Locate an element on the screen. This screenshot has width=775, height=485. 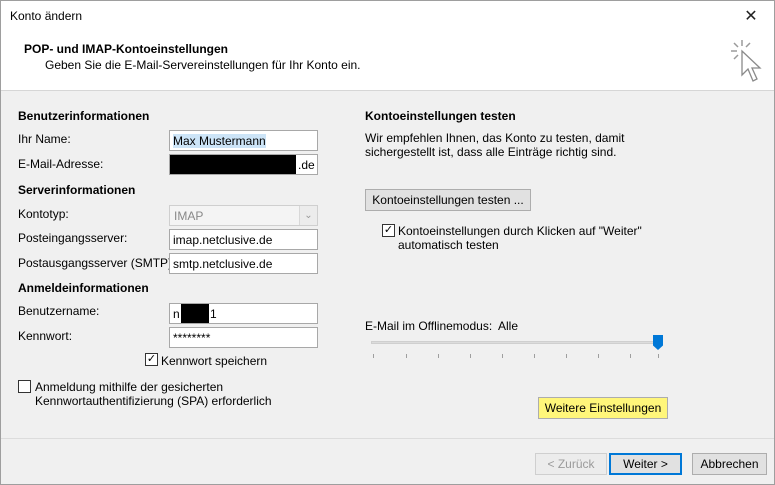
auto-test-label-line2: automatisch testen is located at coordinates (448, 245).